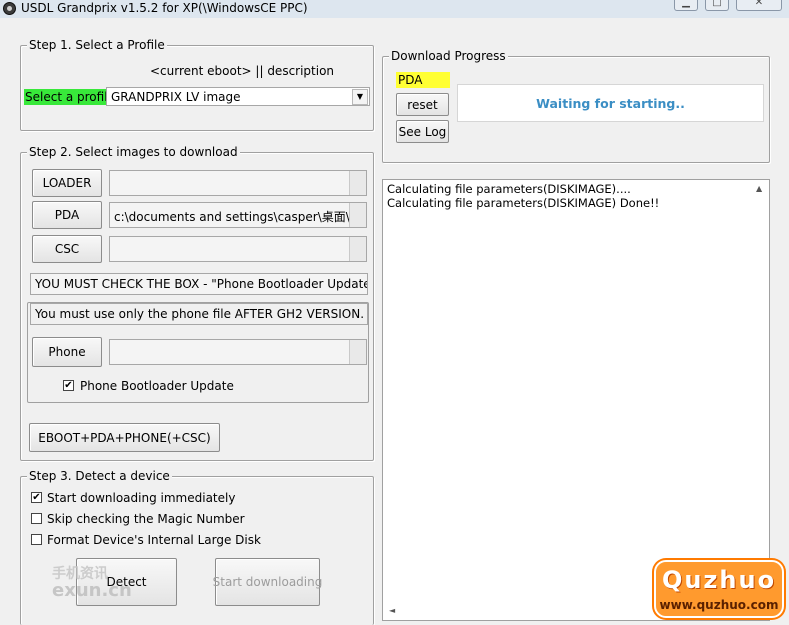  I want to click on maximize-button: □, so click(717, 5).